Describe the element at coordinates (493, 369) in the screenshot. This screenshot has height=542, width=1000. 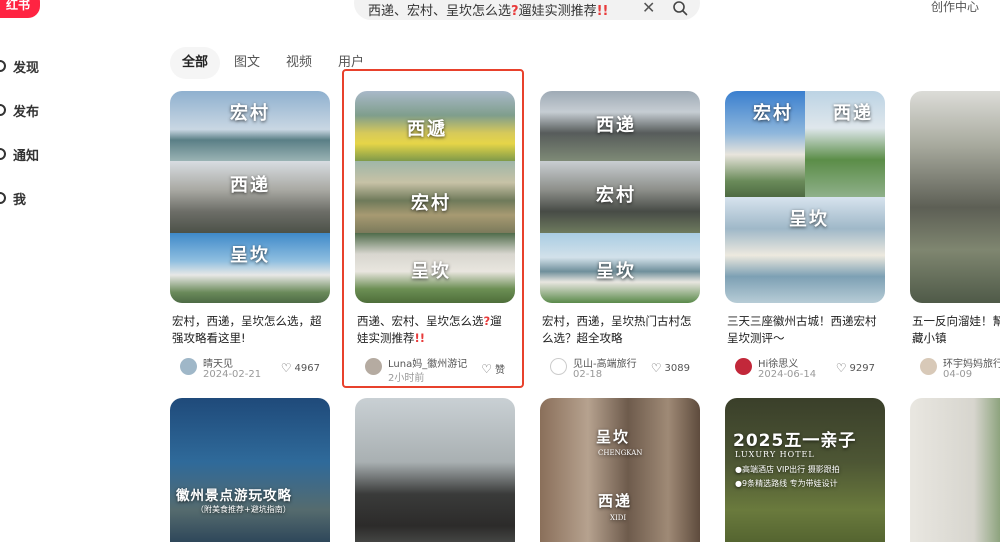
I see `like-button: ♡ 赞` at that location.